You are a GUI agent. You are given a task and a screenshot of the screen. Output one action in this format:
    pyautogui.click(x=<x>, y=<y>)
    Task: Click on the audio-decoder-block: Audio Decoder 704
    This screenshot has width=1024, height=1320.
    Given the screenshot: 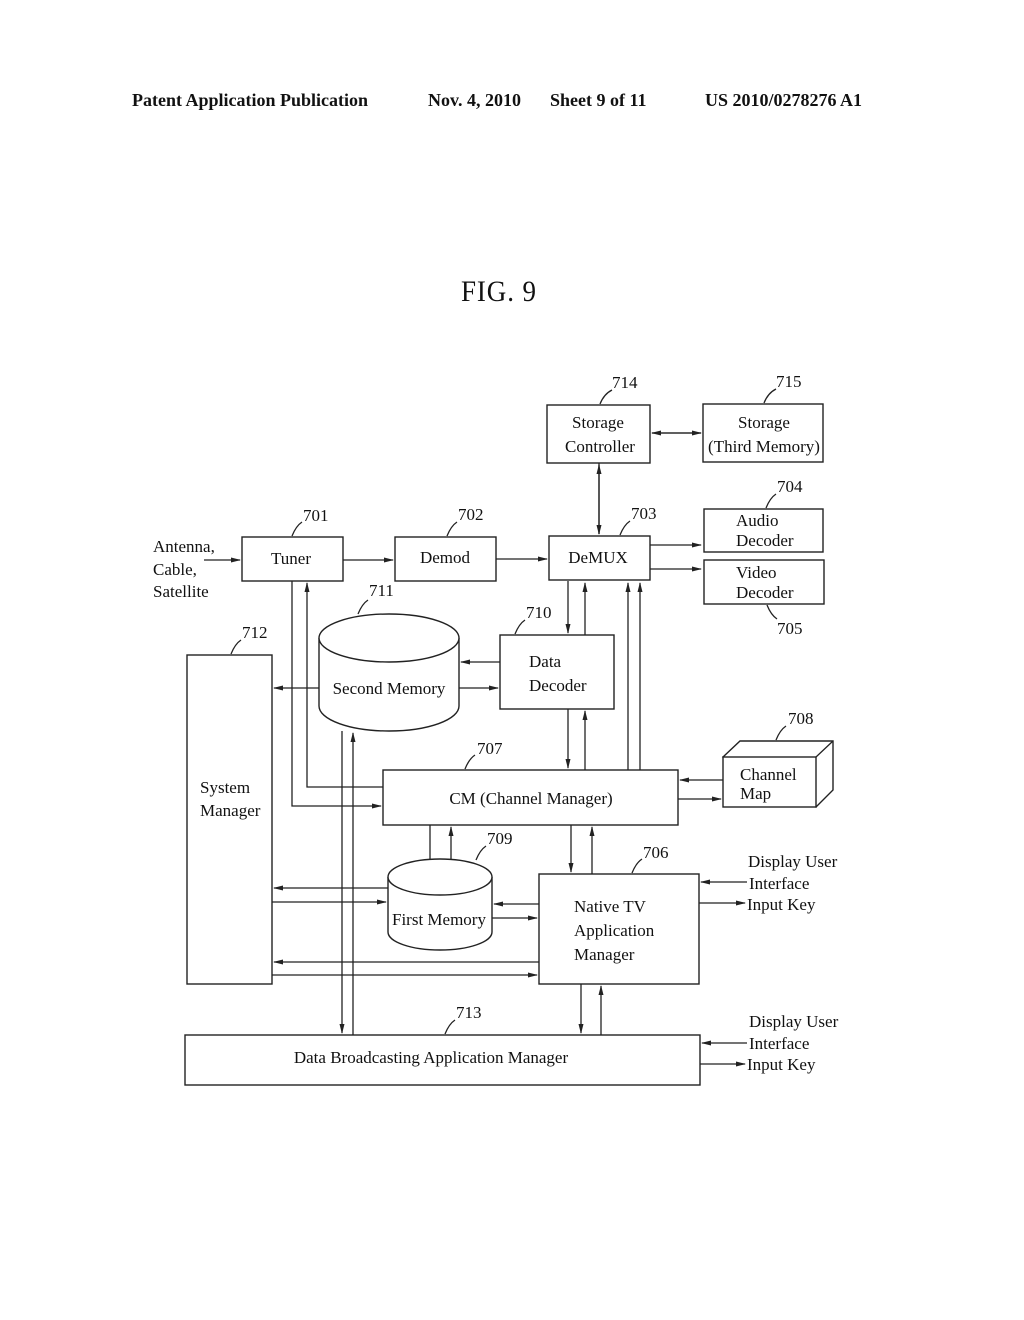 What is the action you would take?
    pyautogui.click(x=763, y=515)
    